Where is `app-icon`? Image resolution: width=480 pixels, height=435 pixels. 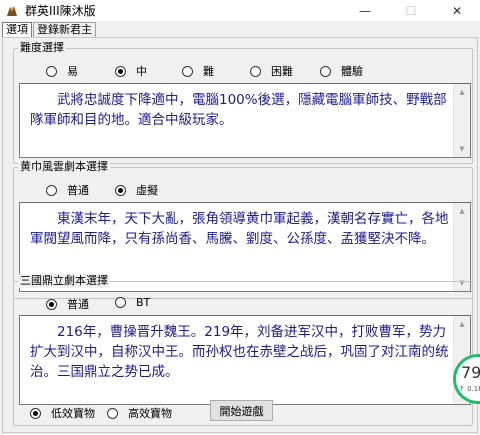 app-icon is located at coordinates (12, 11).